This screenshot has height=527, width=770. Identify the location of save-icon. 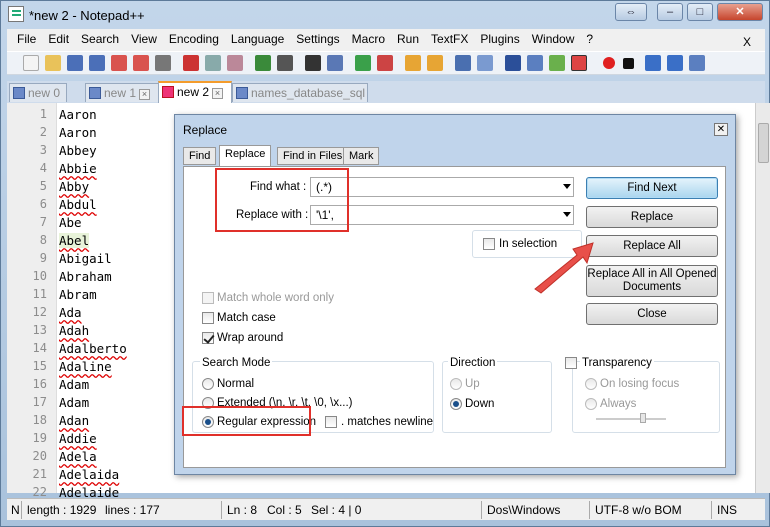
(75, 63).